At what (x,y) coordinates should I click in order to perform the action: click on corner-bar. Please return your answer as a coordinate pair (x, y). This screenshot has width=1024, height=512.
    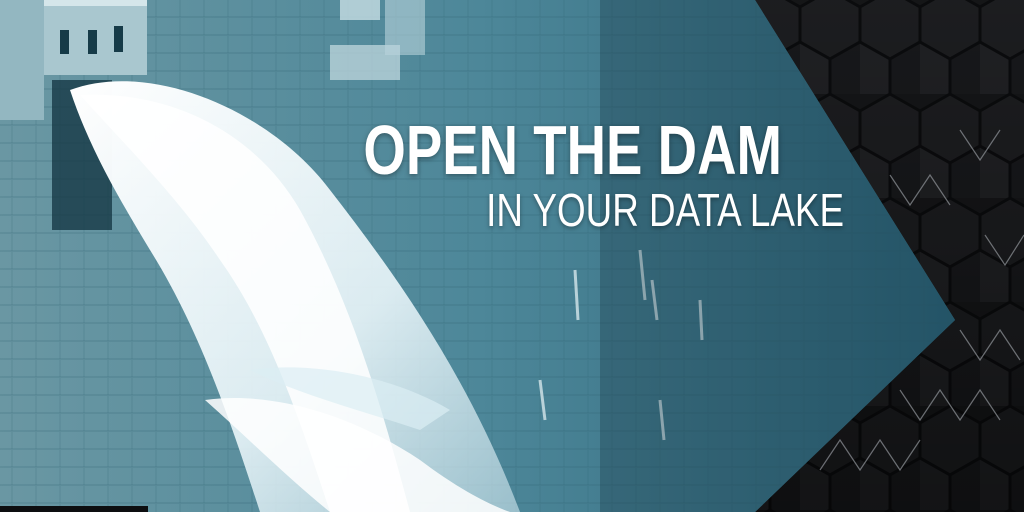
    Looking at the image, I should click on (74, 509).